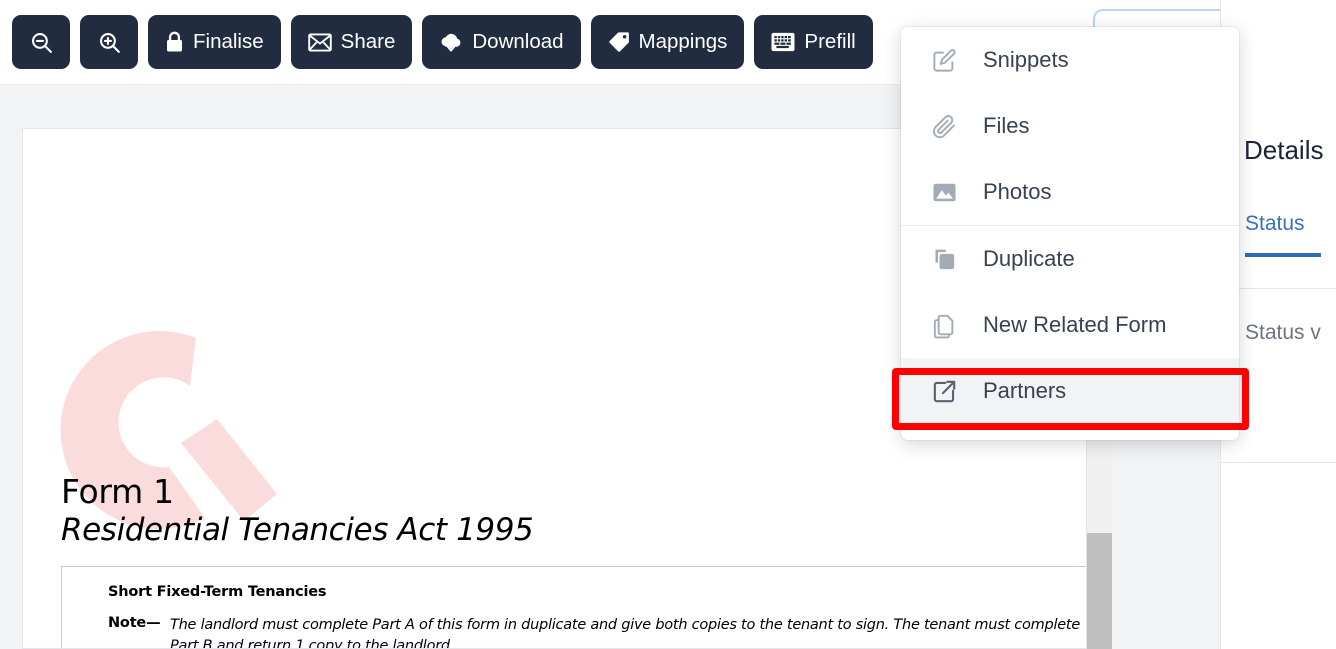  Describe the element at coordinates (217, 592) in the screenshot. I see `section-heading: Short Fixed-Term Tenancies` at that location.